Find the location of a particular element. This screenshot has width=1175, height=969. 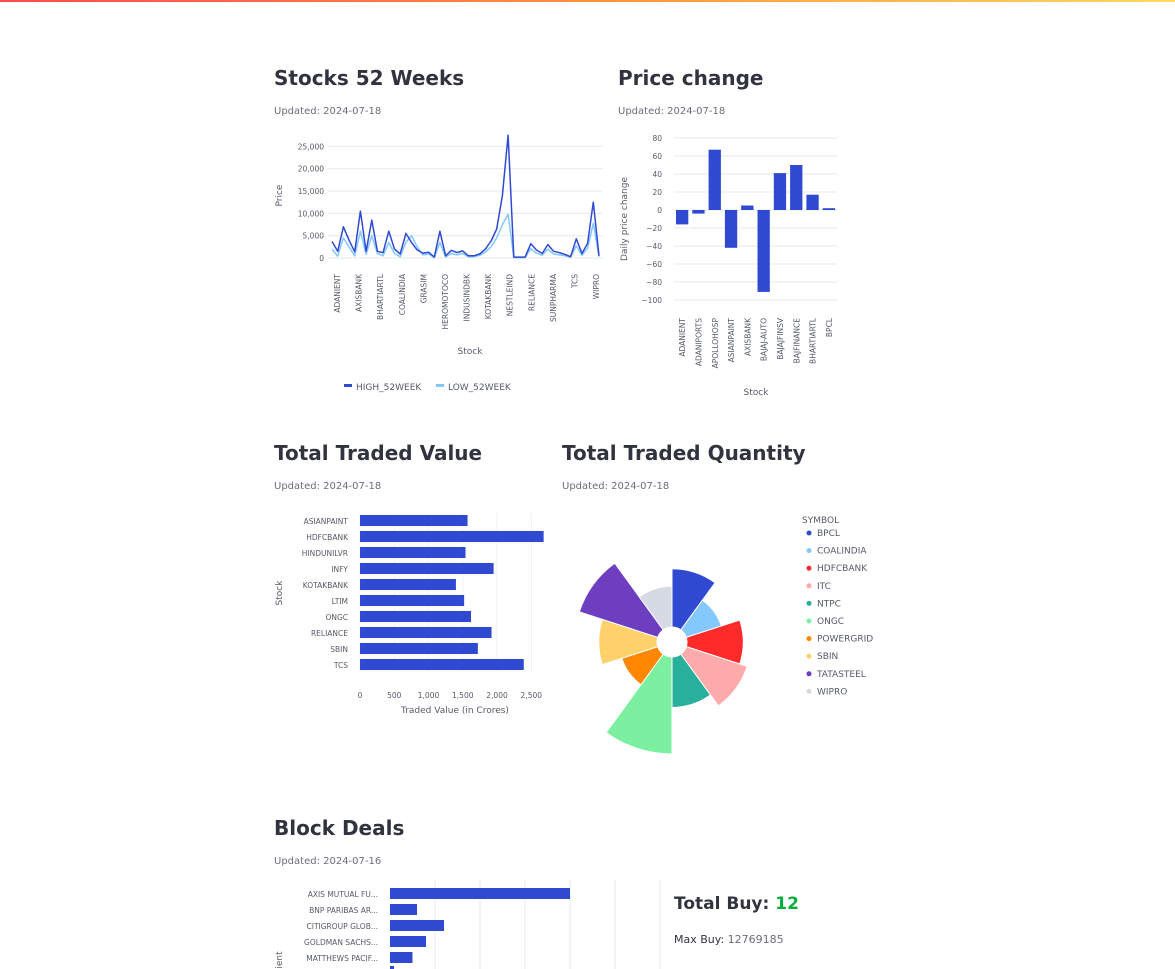

total-buy-value: 12 is located at coordinates (787, 904).